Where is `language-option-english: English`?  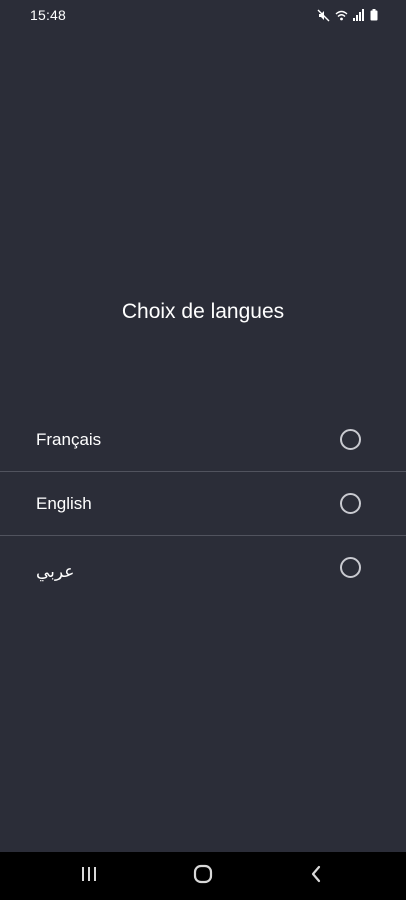 language-option-english: English is located at coordinates (203, 504).